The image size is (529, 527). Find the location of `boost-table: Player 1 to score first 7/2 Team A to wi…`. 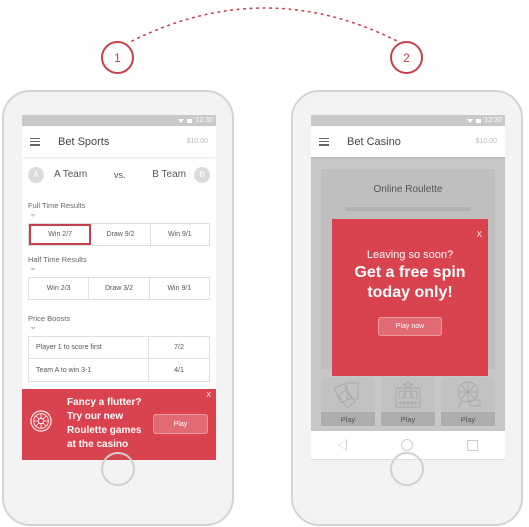

boost-table: Player 1 to score first 7/2 Team A to wi… is located at coordinates (119, 359).